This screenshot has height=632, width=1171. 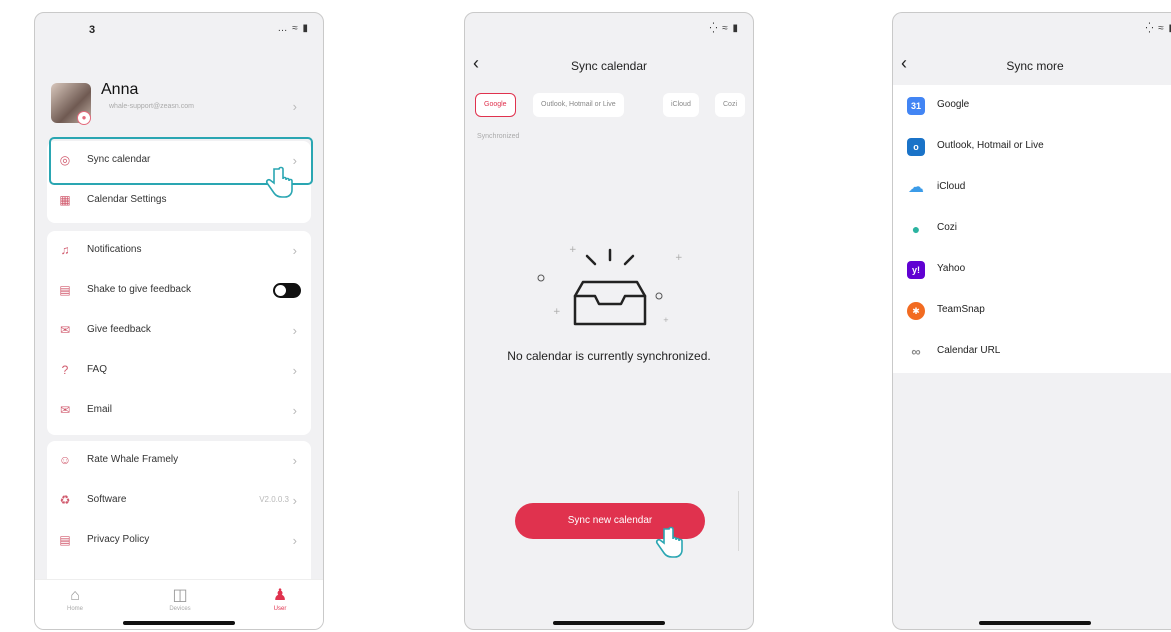 What do you see at coordinates (293, 28) in the screenshot?
I see `status-icons: … ≈ ▮` at bounding box center [293, 28].